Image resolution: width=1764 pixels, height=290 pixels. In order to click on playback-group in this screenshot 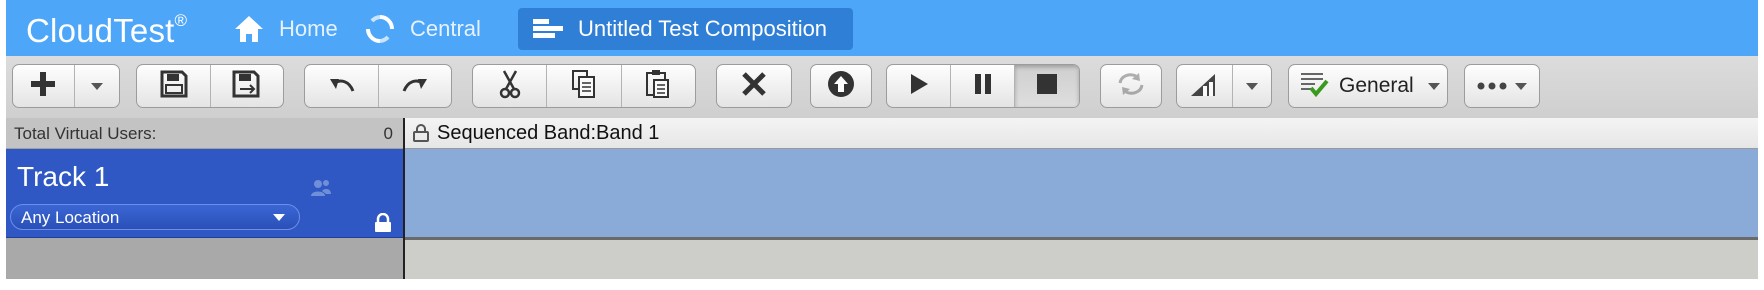, I will do `click(983, 86)`.